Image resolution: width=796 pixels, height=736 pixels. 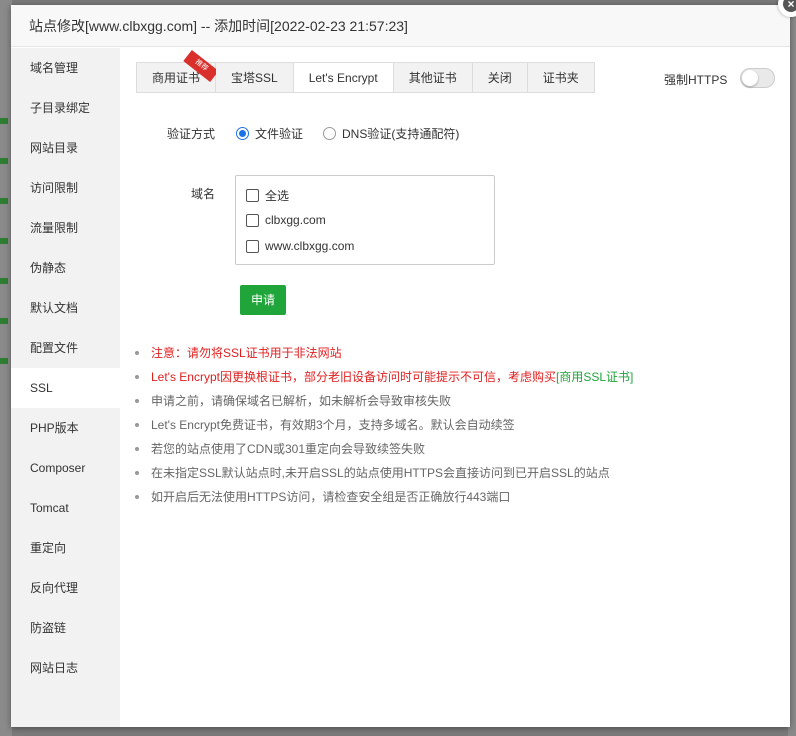 What do you see at coordinates (309, 246) in the screenshot?
I see `checkbox-label: www.clbxgg.com` at bounding box center [309, 246].